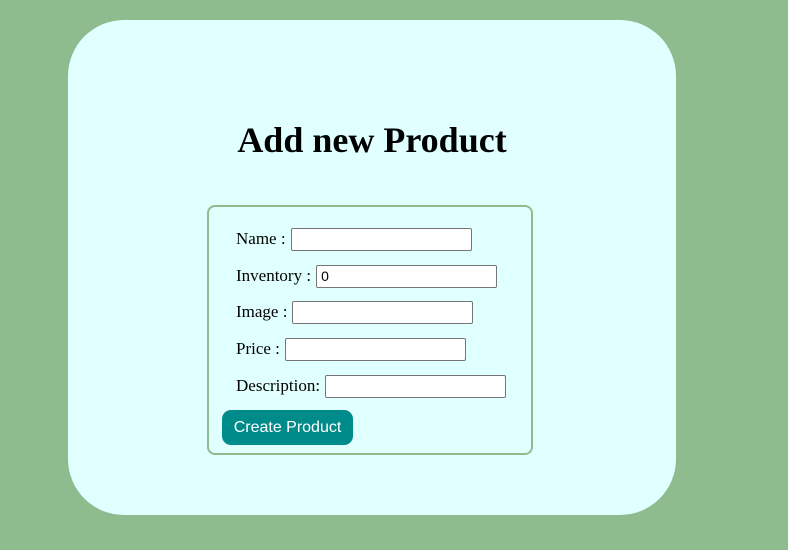 This screenshot has height=550, width=788. Describe the element at coordinates (375, 349) in the screenshot. I see `price-input` at that location.